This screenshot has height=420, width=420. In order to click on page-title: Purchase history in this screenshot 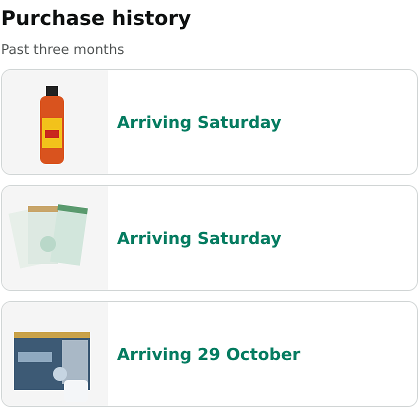, I will do `click(96, 18)`.